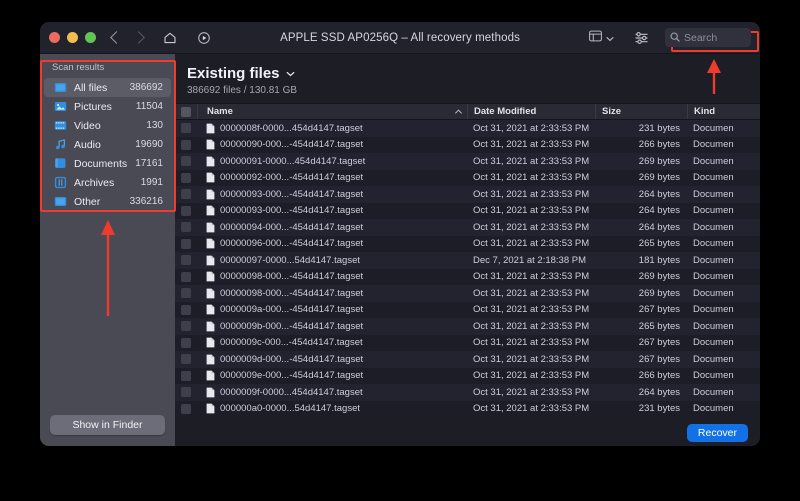 The image size is (800, 501). I want to click on column-header-size: Size, so click(641, 111).